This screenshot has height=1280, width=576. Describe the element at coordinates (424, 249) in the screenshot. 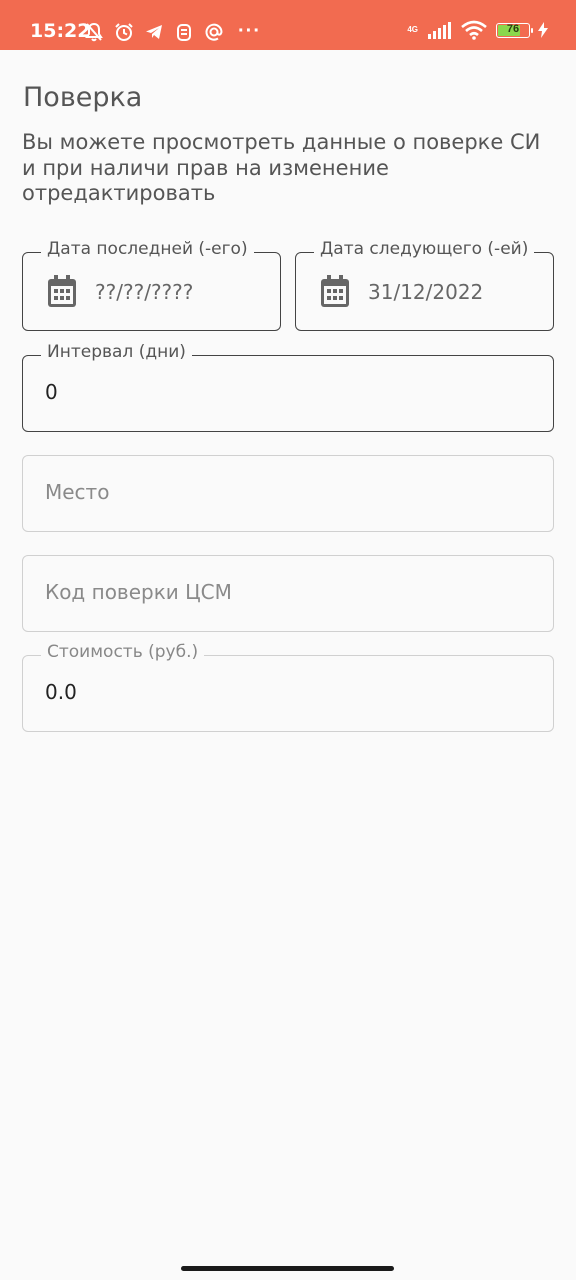

I see `next-date-label: Дата следующего (-ей)` at that location.